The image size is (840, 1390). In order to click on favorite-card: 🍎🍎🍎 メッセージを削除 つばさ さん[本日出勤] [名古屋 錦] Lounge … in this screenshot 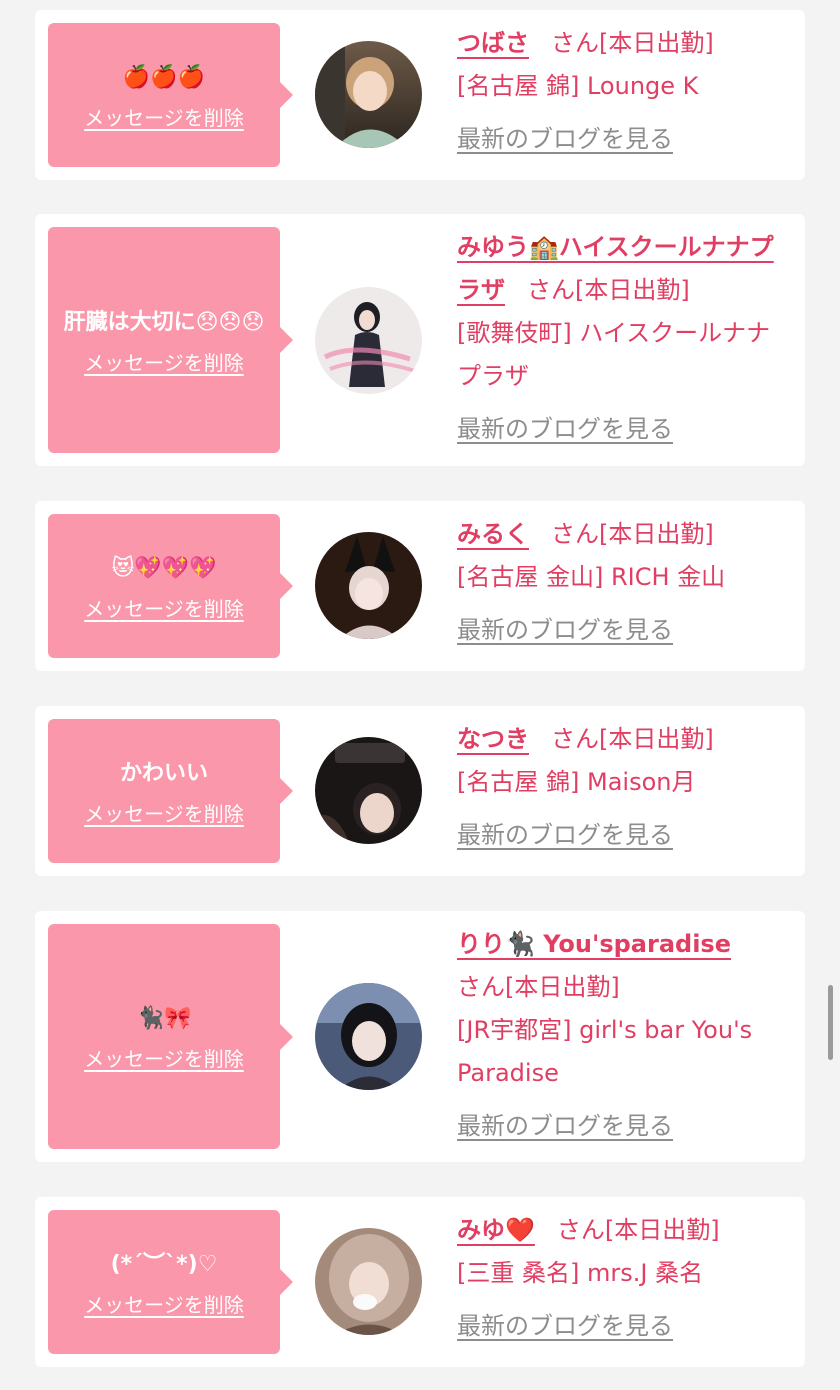, I will do `click(420, 95)`.